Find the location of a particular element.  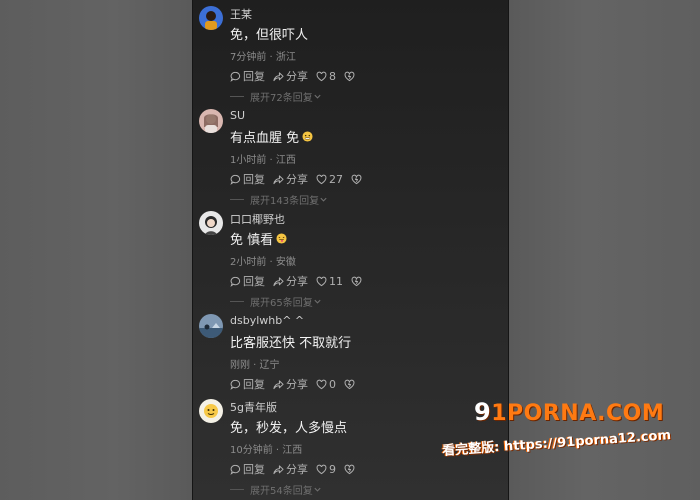

like-button: 11 is located at coordinates (329, 281).